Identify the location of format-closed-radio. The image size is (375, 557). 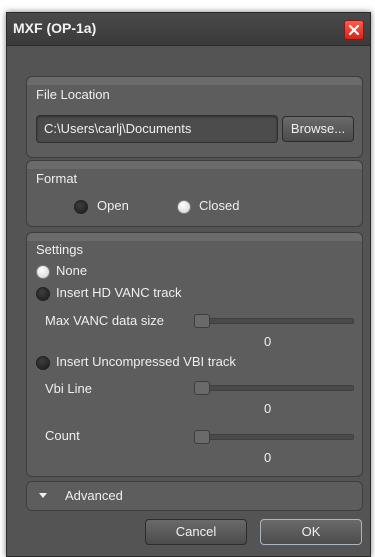
(184, 207).